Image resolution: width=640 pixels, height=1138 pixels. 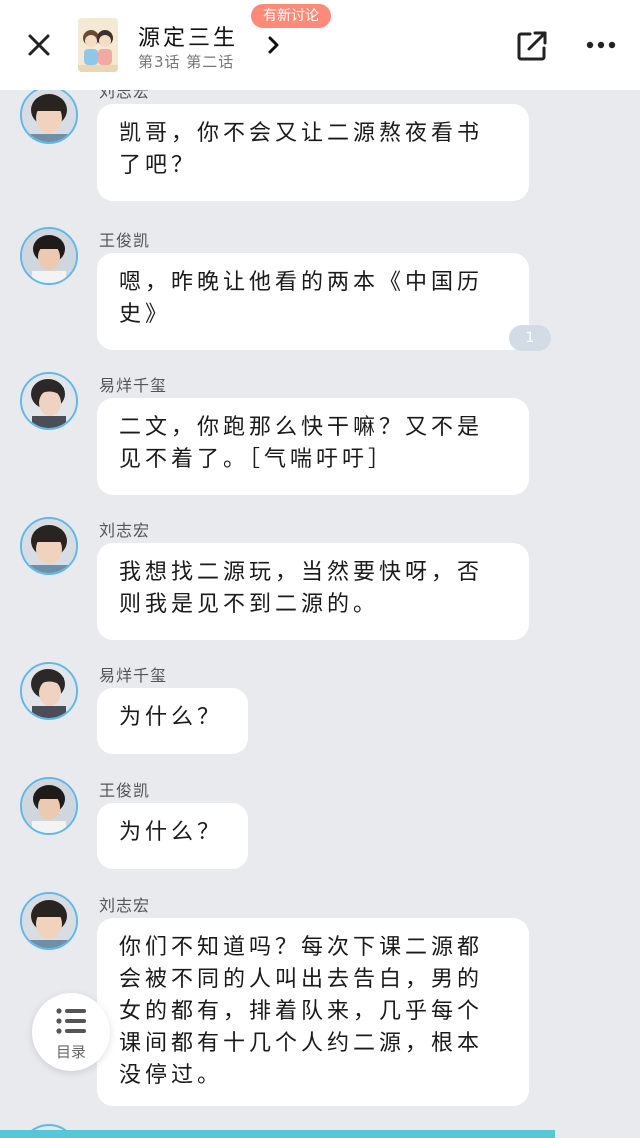 I want to click on close-icon, so click(x=39, y=45).